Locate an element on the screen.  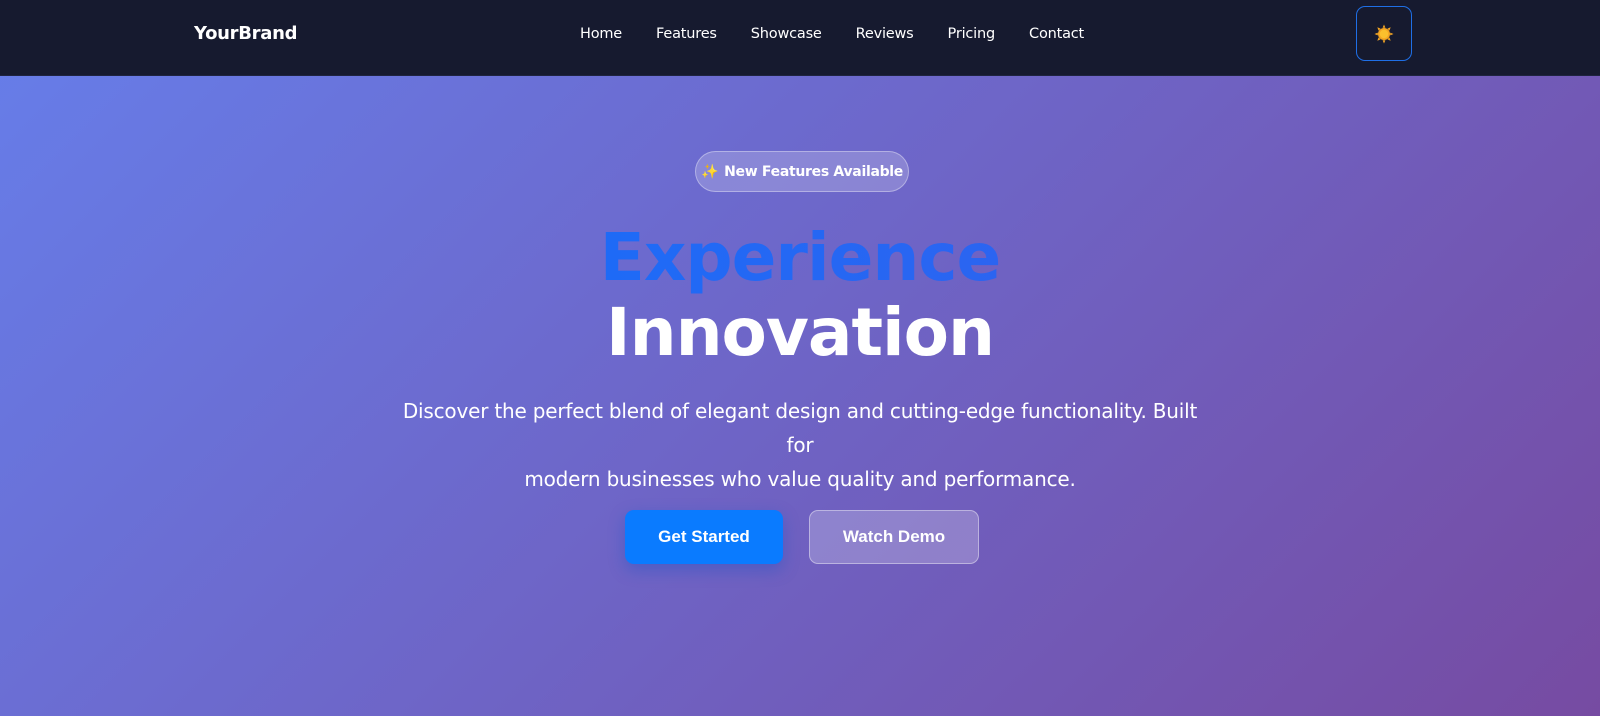
nav-link-home: Home is located at coordinates (601, 34).